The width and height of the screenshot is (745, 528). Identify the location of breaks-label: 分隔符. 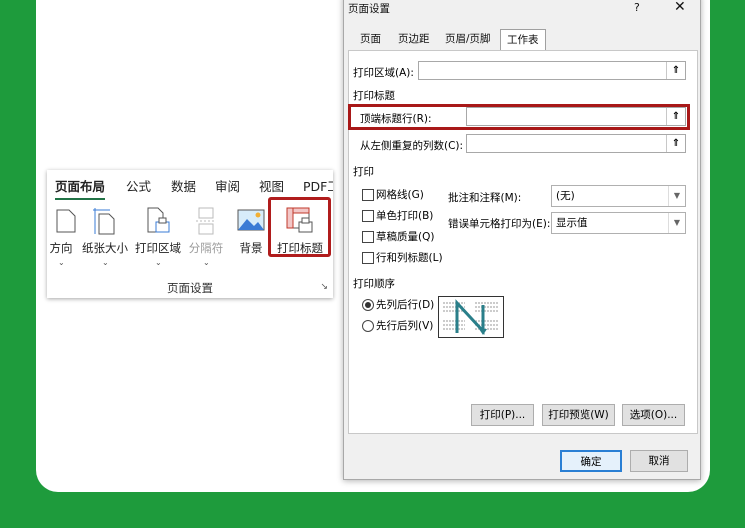
(206, 248).